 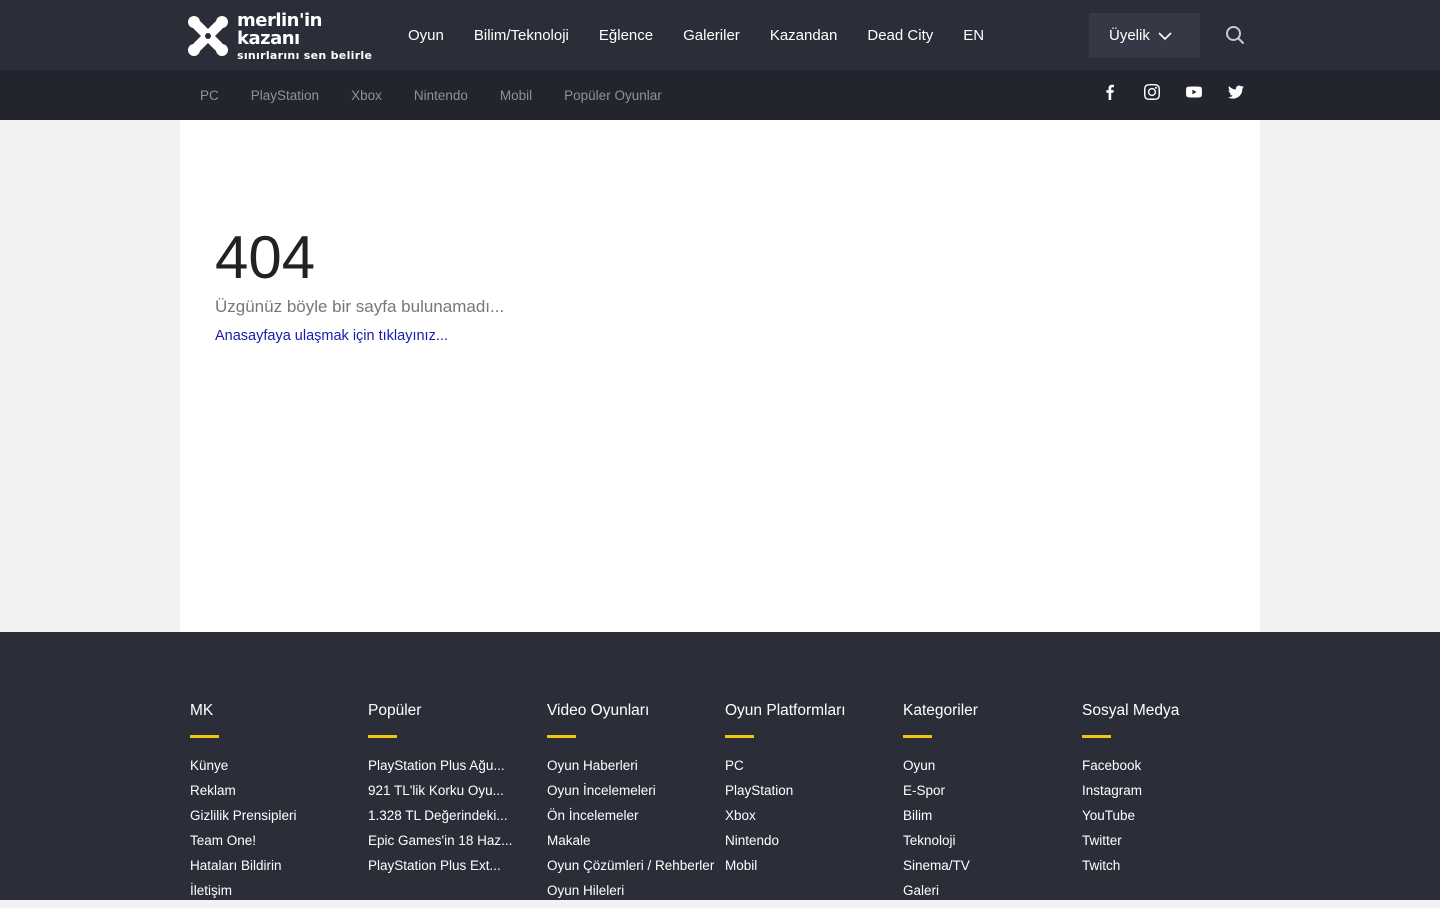 What do you see at coordinates (275, 770) in the screenshot?
I see `footer-link: Künye` at bounding box center [275, 770].